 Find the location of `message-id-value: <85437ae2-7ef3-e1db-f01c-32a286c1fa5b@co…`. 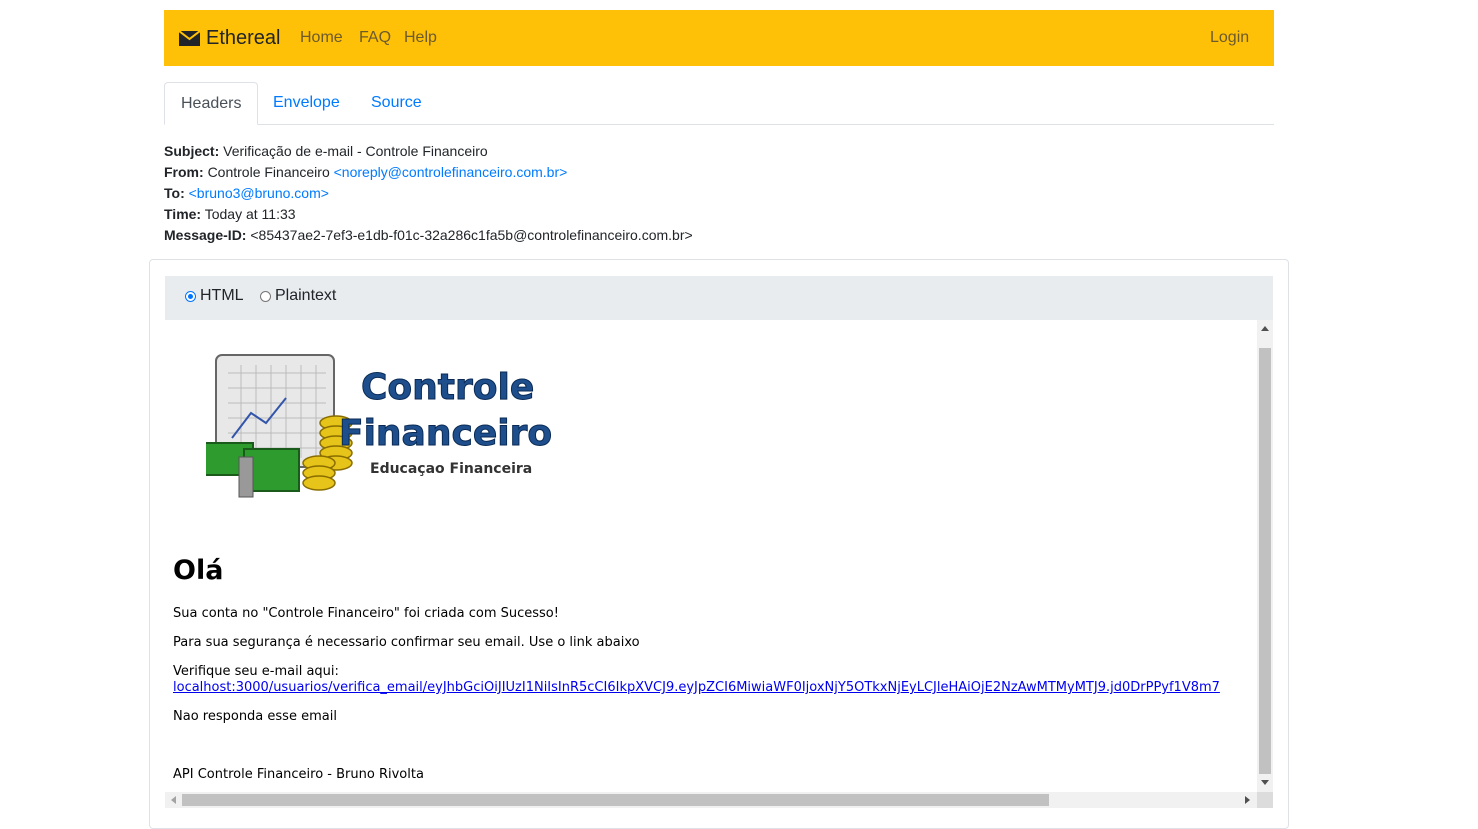

message-id-value: <85437ae2-7ef3-e1db-f01c-32a286c1fa5b@co… is located at coordinates (471, 235).